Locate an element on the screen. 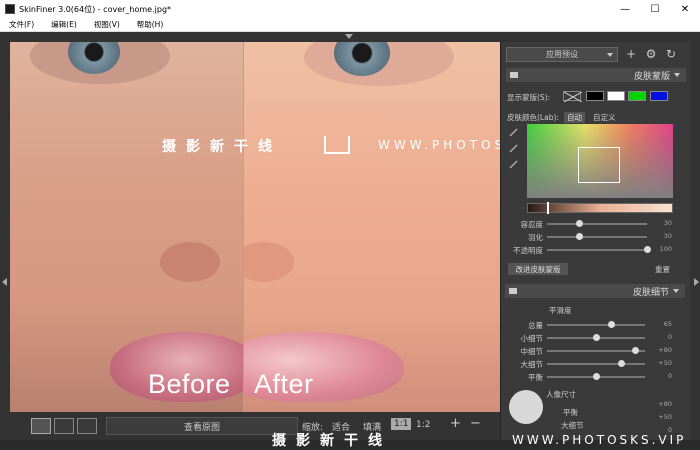 This screenshot has width=700, height=450. right-edge-strip is located at coordinates (695, 241).